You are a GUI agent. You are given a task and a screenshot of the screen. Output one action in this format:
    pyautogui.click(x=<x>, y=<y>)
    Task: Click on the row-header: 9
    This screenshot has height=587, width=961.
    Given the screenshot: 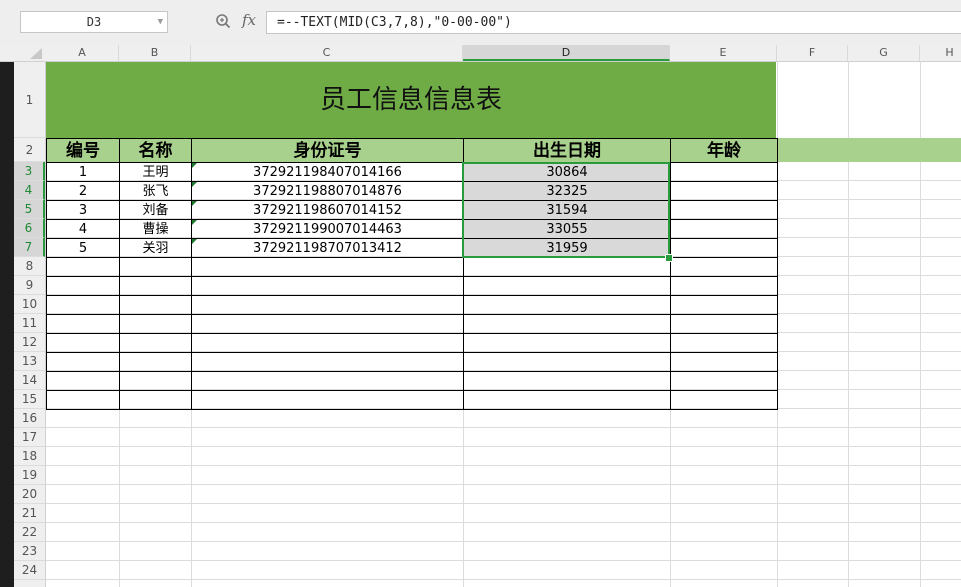 What is the action you would take?
    pyautogui.click(x=29, y=285)
    